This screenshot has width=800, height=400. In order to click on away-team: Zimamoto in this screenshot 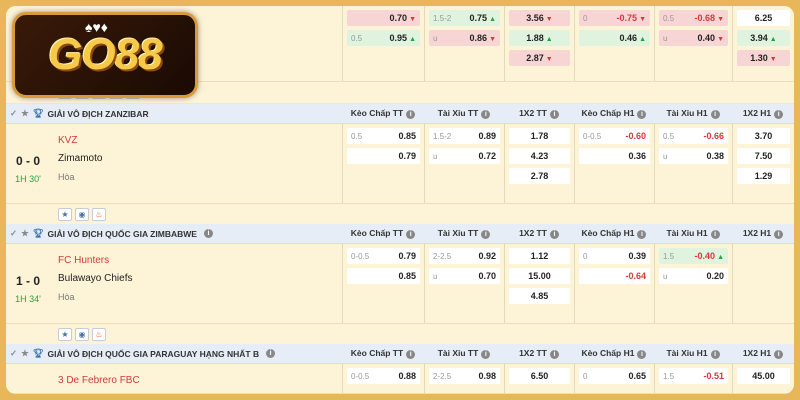, I will do `click(80, 159)`.